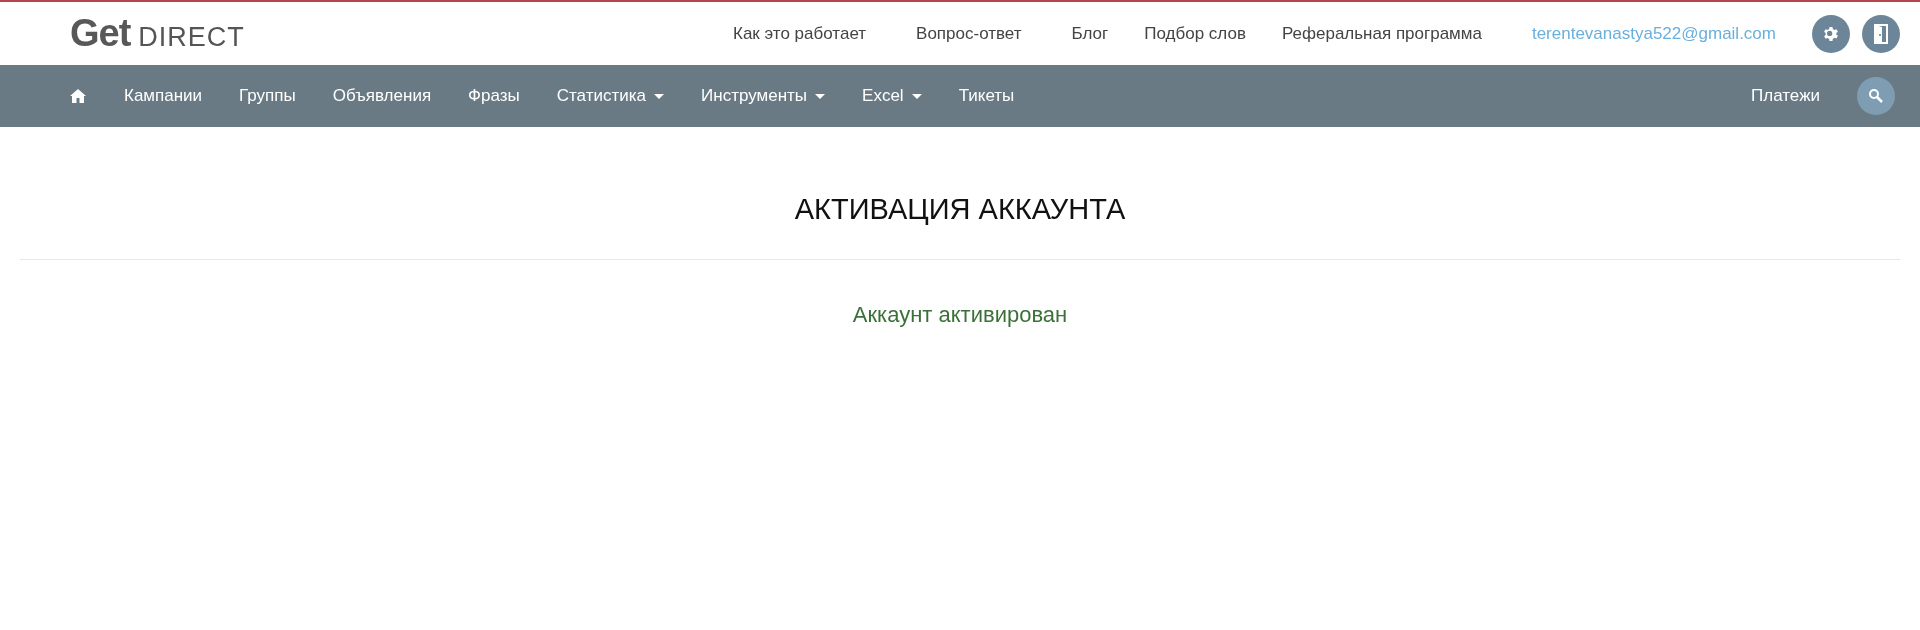 The image size is (1920, 630). What do you see at coordinates (960, 315) in the screenshot?
I see `success-message: Аккаунт активирован` at bounding box center [960, 315].